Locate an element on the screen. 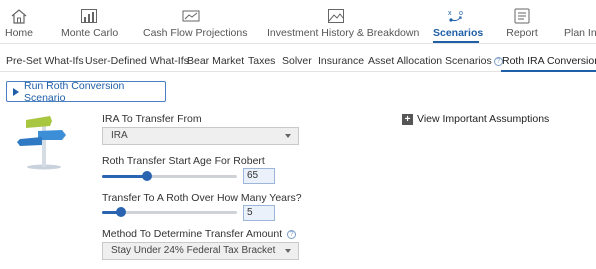 The image size is (596, 269). nav-scenarios: xo Scenarios is located at coordinates (458, 22).